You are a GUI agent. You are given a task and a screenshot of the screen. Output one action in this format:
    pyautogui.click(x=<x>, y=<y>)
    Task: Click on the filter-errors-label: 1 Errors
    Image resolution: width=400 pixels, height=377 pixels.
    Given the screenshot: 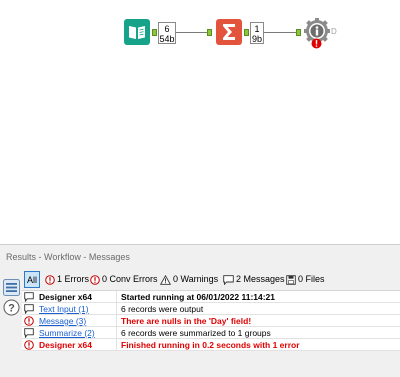 What is the action you would take?
    pyautogui.click(x=73, y=279)
    